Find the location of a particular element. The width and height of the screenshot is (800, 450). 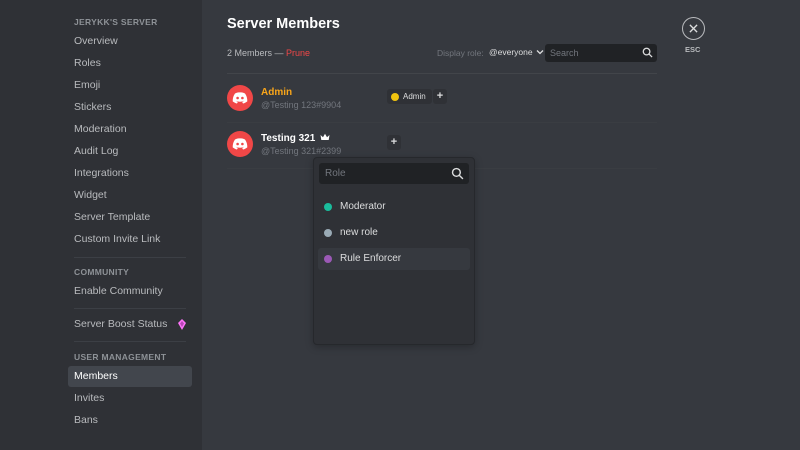

community-section-header: COMMUNITY is located at coordinates (102, 272).